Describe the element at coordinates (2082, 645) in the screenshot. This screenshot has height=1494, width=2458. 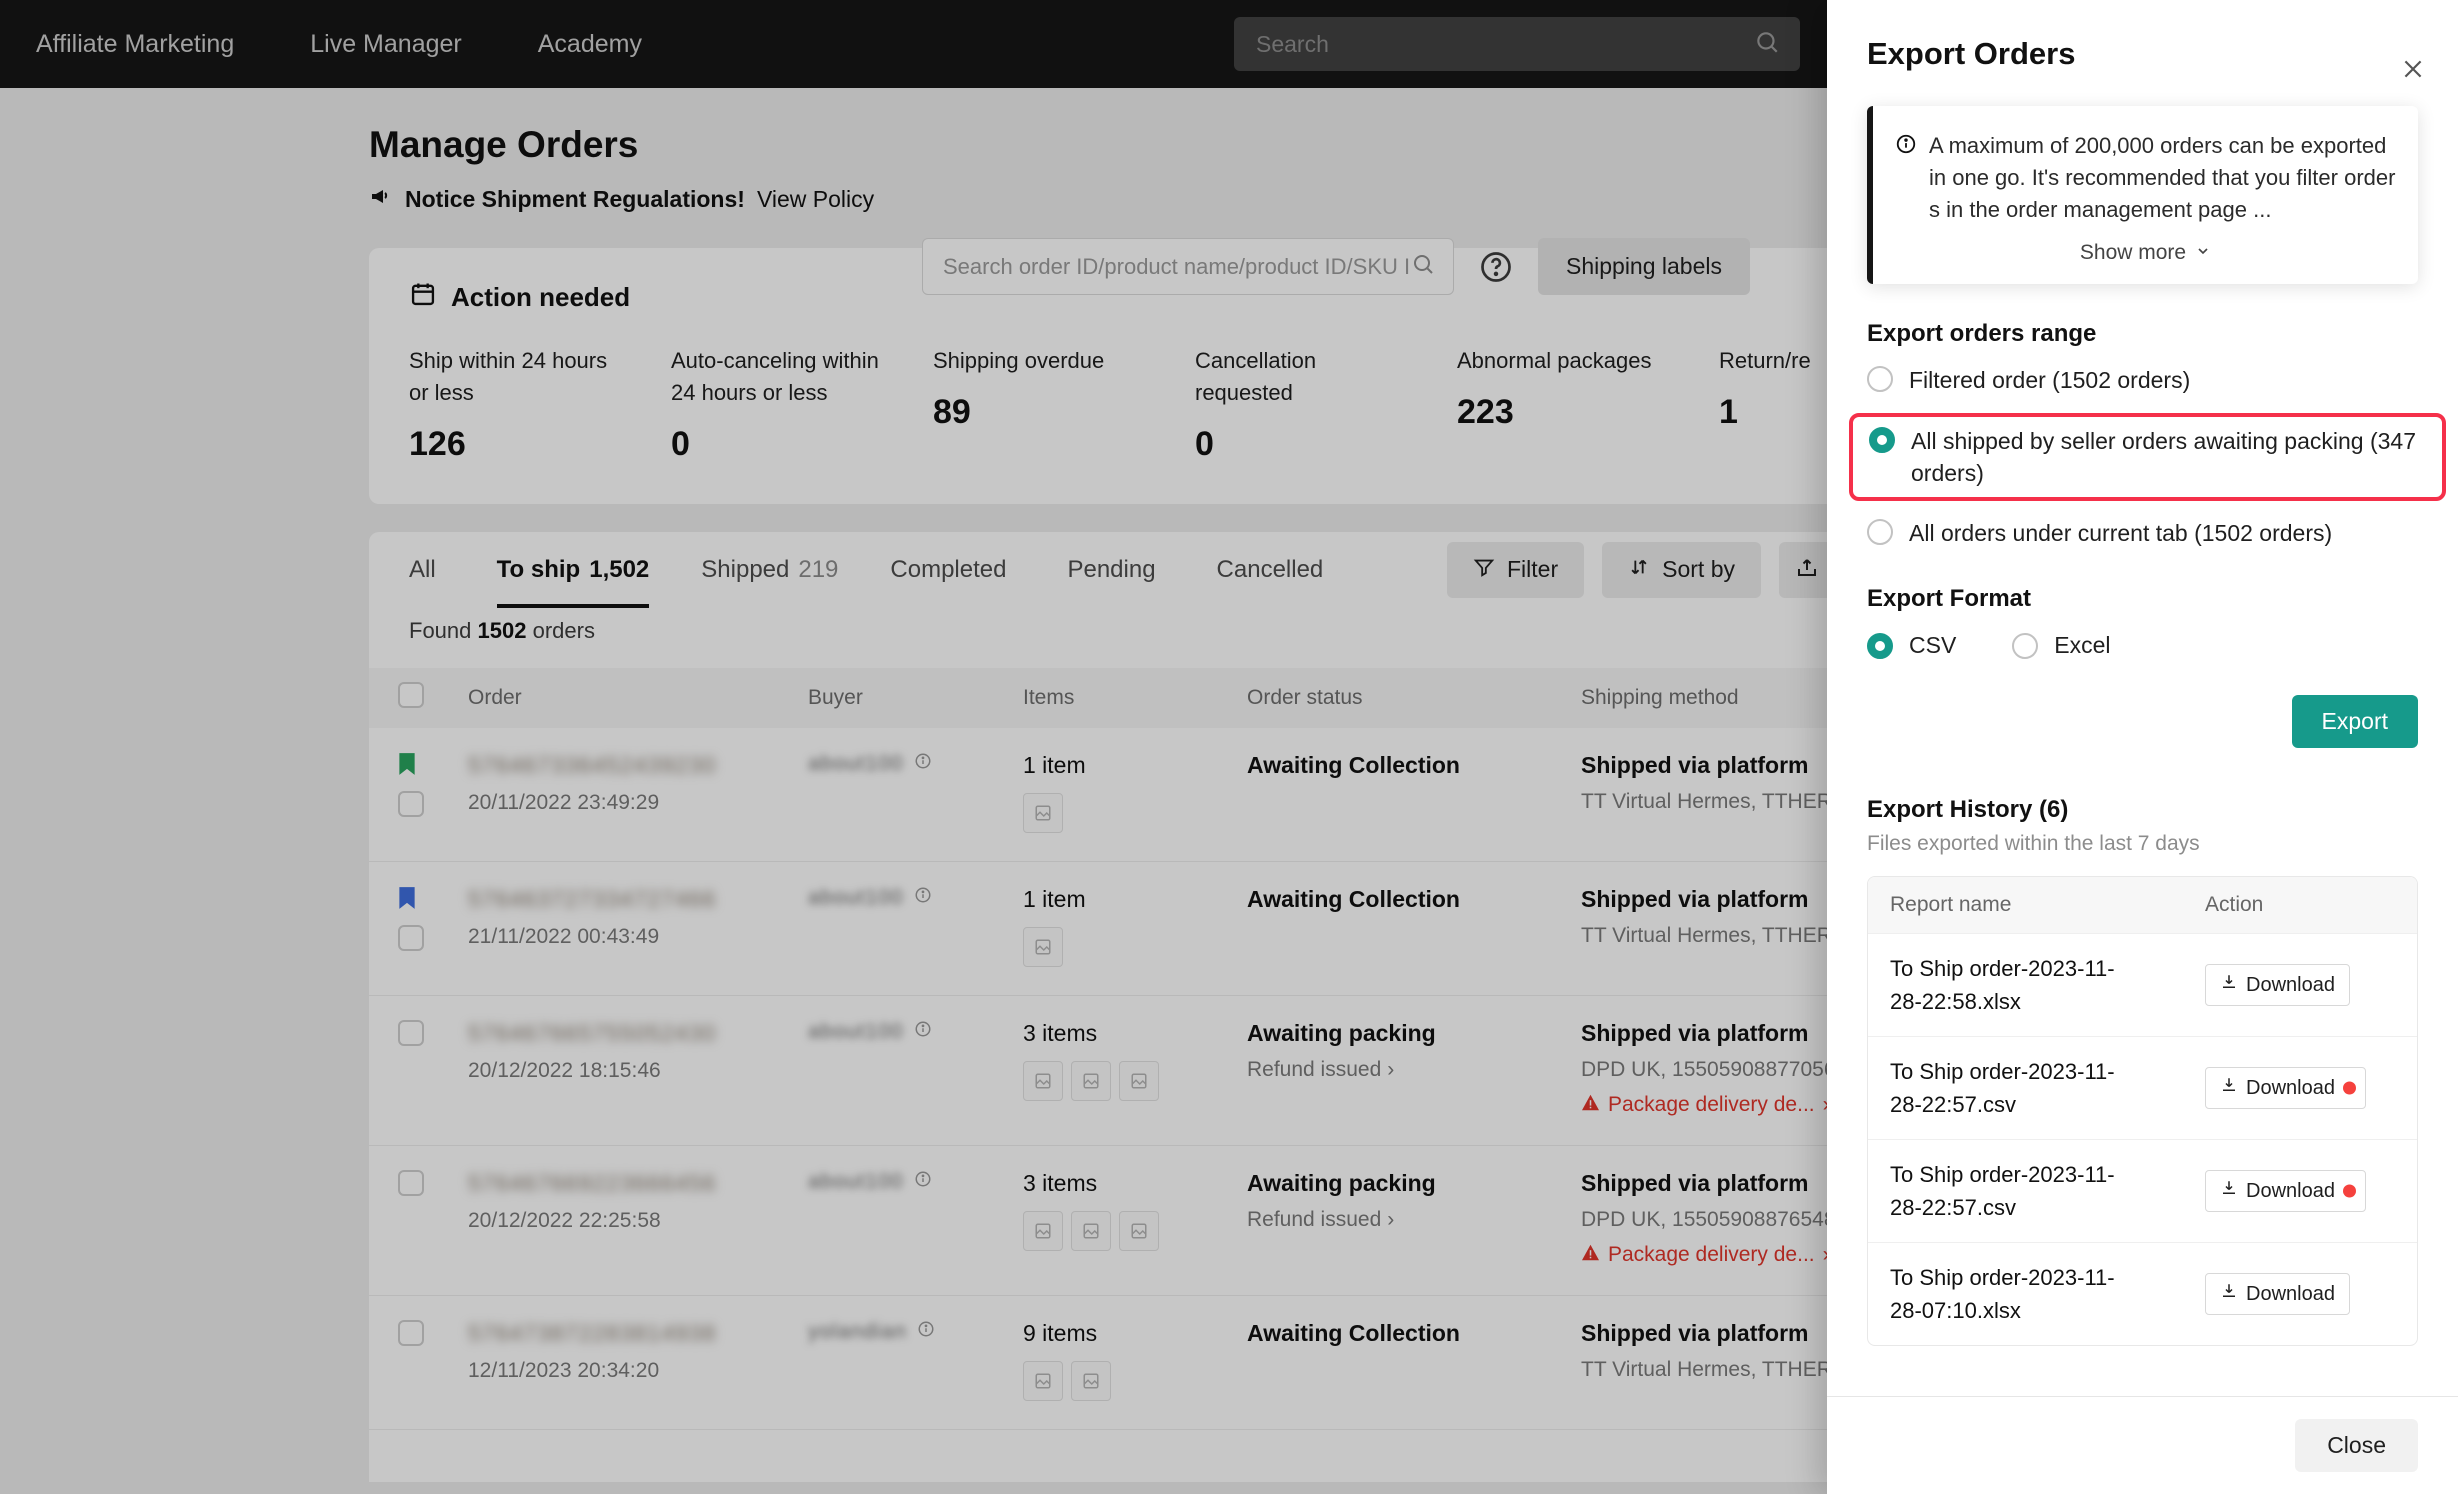
I see `radio-label: Excel` at that location.